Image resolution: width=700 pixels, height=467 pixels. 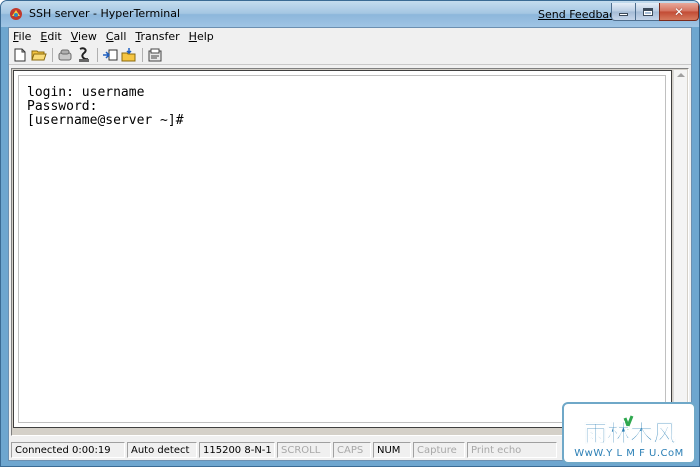 I want to click on menu-bar: File Edit View Call Transfer Help, so click(x=350, y=36).